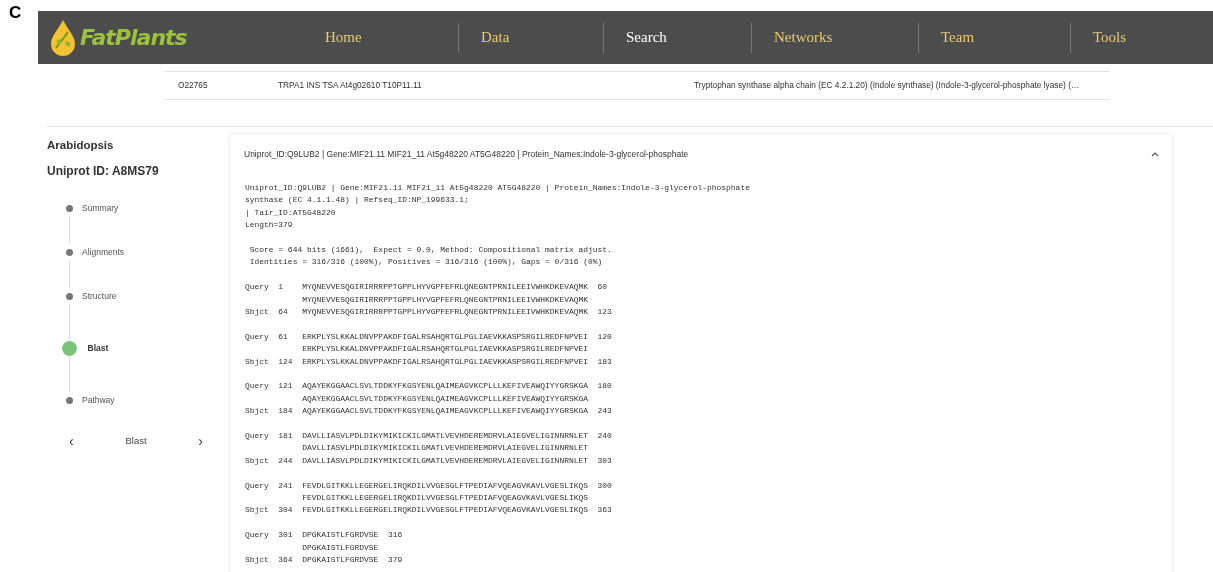  What do you see at coordinates (15, 13) in the screenshot?
I see `panel-label: C` at bounding box center [15, 13].